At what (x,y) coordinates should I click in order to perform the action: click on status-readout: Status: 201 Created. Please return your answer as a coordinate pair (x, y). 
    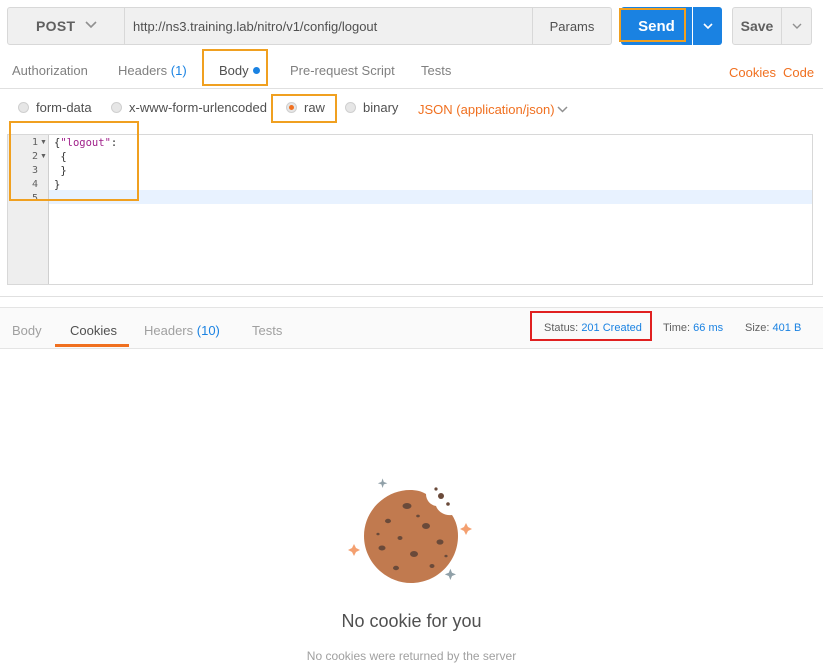
    Looking at the image, I should click on (593, 328).